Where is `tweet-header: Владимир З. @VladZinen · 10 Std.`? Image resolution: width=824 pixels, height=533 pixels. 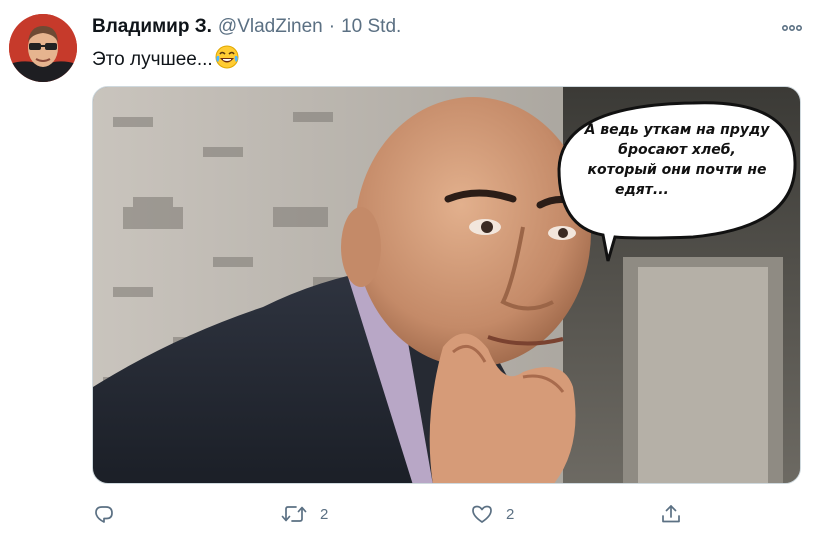
tweet-header: Владимир З. @VladZinen · 10 Std. is located at coordinates (246, 29).